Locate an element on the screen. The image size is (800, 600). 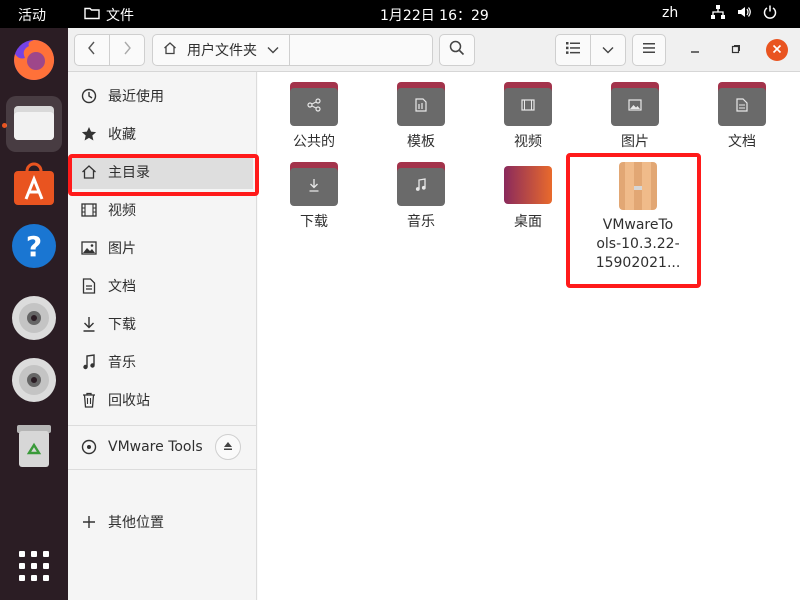
sidebar-item-label: 最近使用 is located at coordinates (136, 97).